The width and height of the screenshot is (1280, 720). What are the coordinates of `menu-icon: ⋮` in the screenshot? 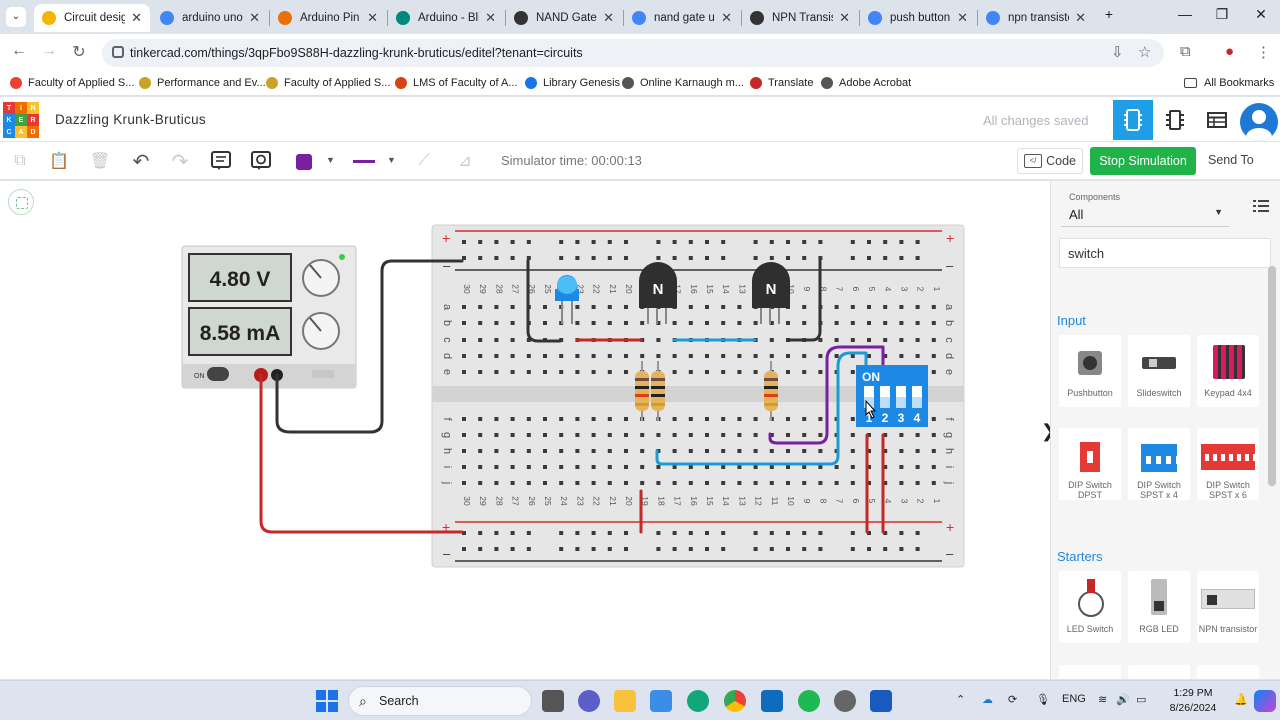 It's located at (1263, 52).